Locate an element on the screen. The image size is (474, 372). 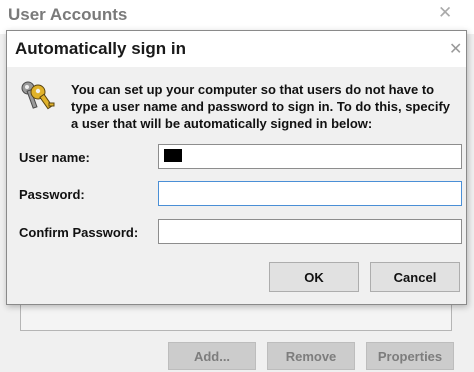
dialog-title: Automatically sign in is located at coordinates (100, 48).